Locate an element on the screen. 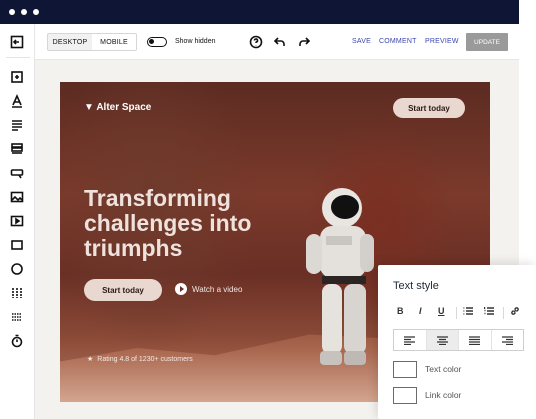 The width and height of the screenshot is (536, 419). video-icon is located at coordinates (17, 221).